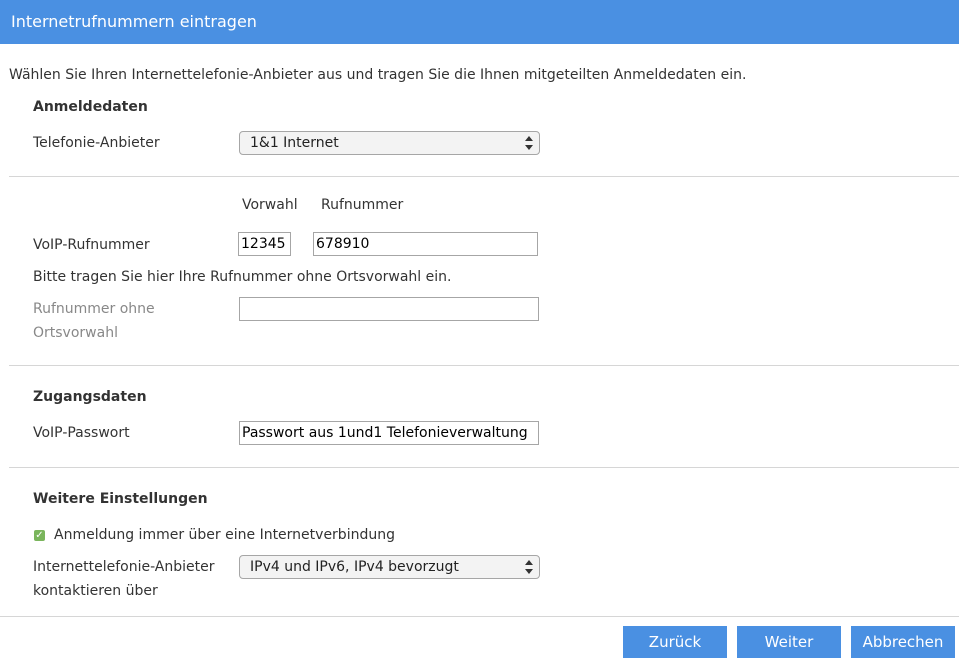  Describe the element at coordinates (479, 616) in the screenshot. I see `footer-divider` at that location.